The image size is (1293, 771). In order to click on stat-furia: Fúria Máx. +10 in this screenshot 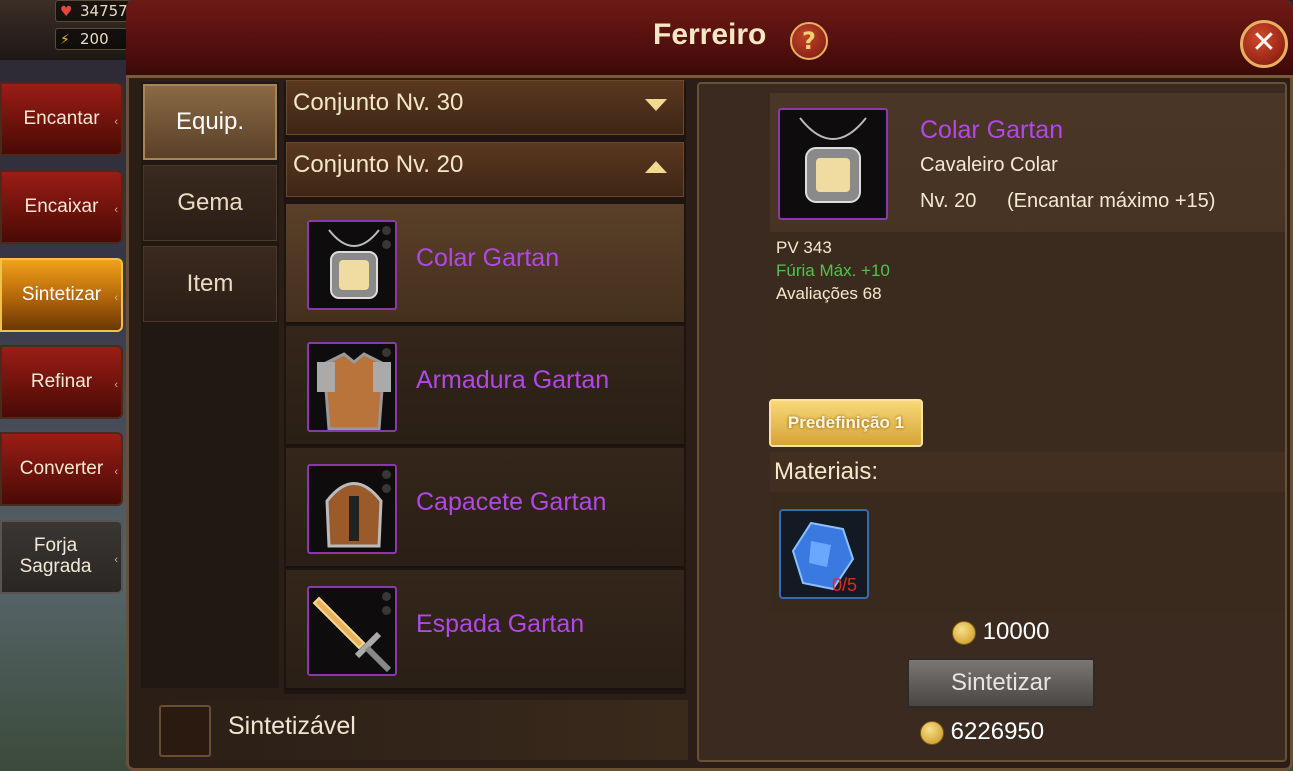, I will do `click(833, 270)`.